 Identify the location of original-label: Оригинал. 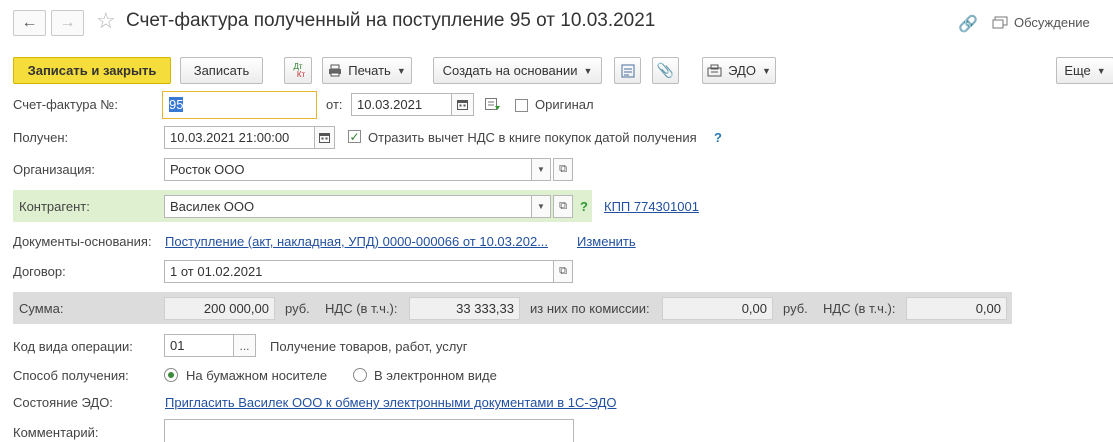
(564, 104).